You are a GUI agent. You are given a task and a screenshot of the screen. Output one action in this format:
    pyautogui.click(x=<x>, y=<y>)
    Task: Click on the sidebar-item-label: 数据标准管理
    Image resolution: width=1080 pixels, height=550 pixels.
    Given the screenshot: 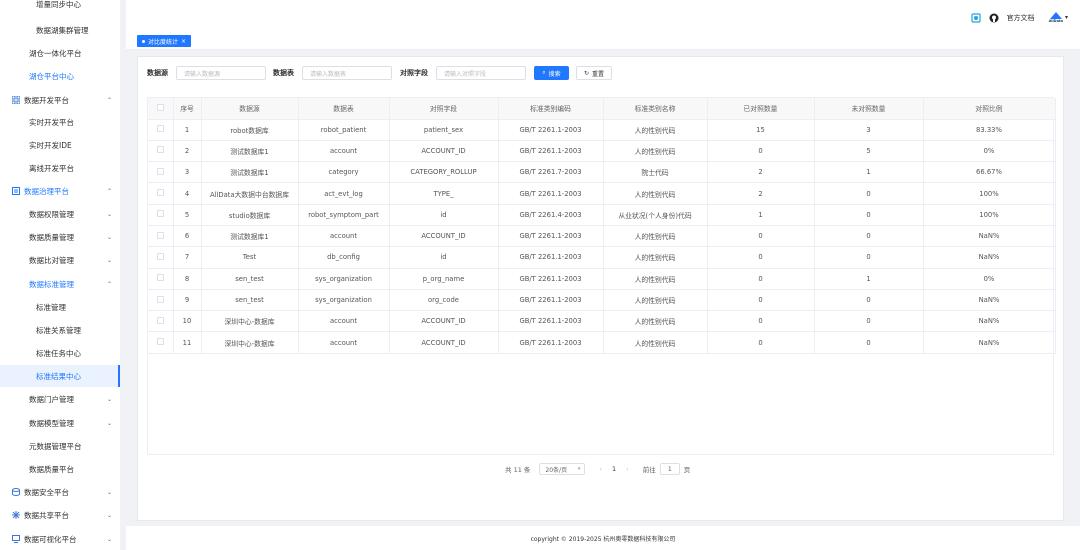 What is the action you would take?
    pyautogui.click(x=51, y=284)
    